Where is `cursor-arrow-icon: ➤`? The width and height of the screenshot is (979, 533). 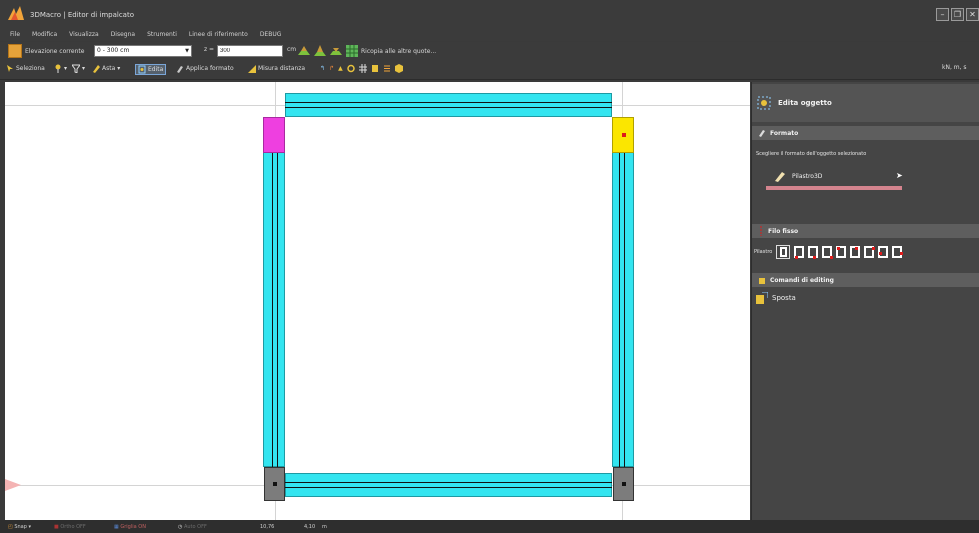 cursor-arrow-icon: ➤ is located at coordinates (899, 175).